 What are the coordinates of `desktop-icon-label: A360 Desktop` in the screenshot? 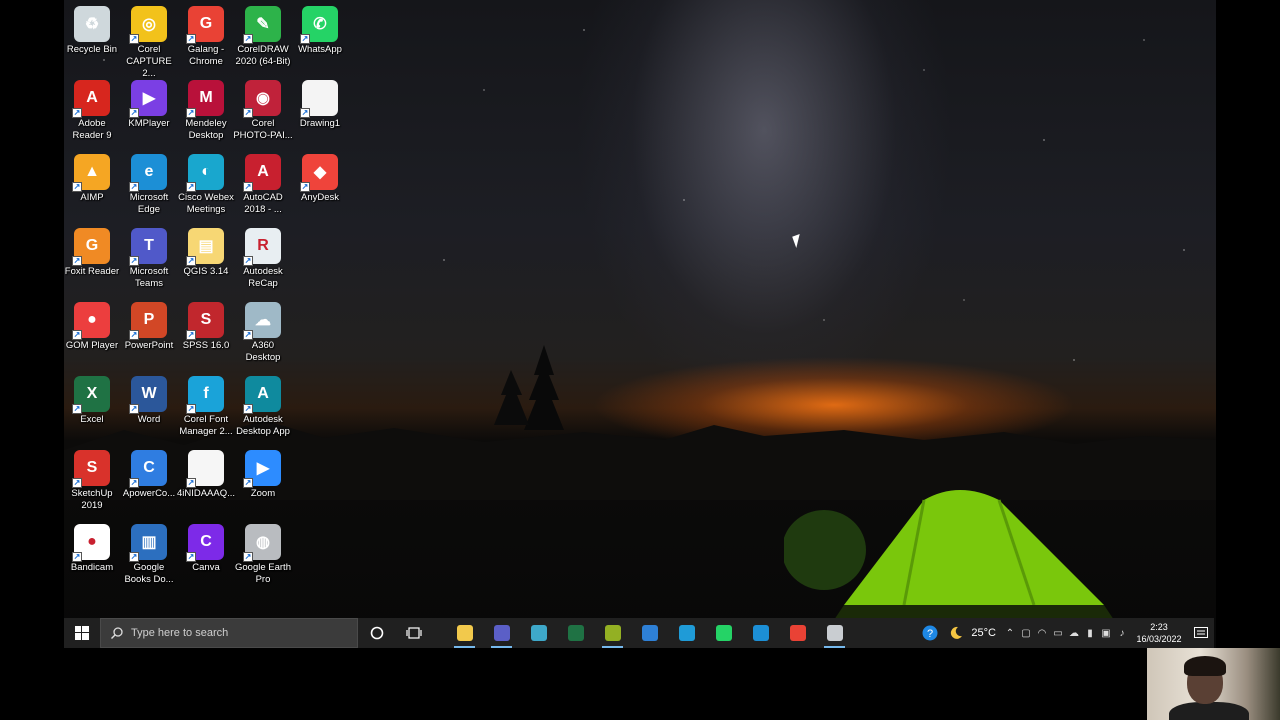 It's located at (263, 351).